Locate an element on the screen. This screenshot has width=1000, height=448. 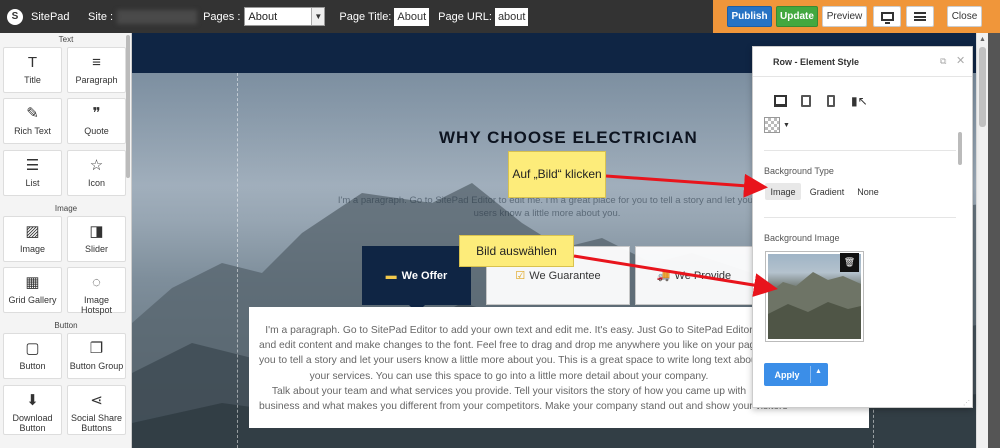
grid-gallery-icon: ▦ is located at coordinates (32, 282).